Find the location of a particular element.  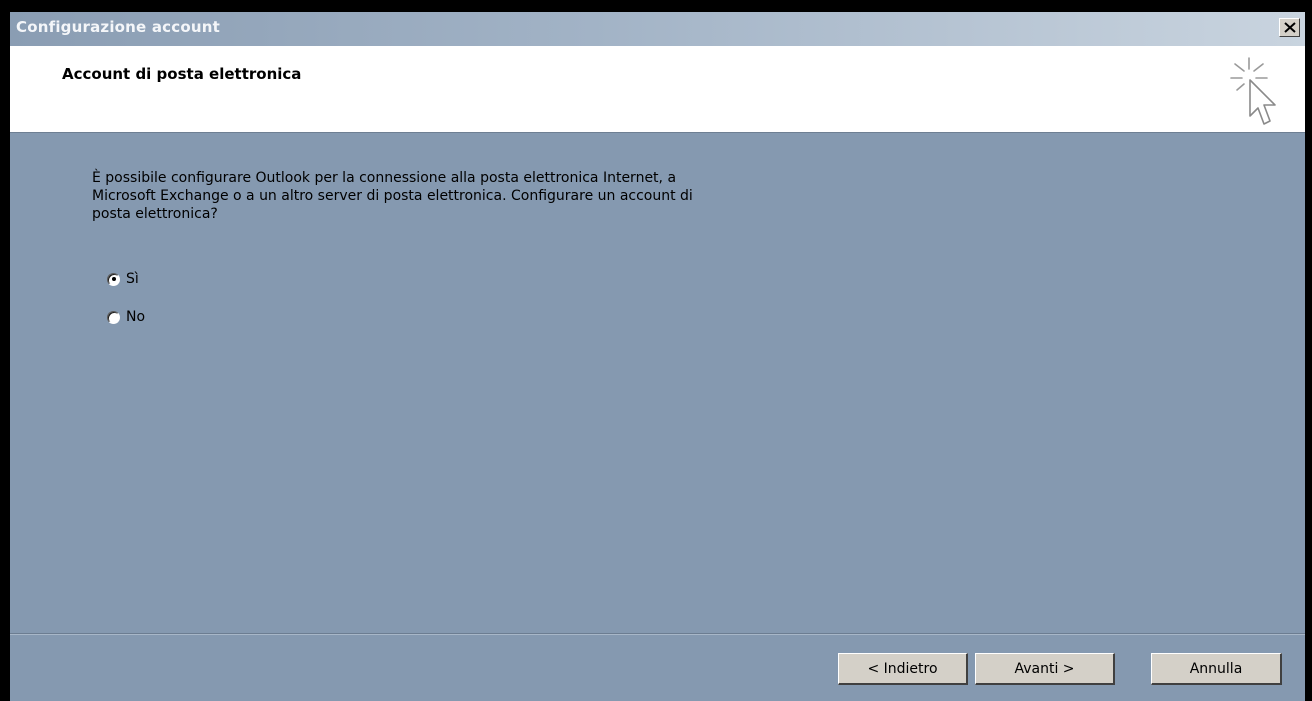

close-icon is located at coordinates (1290, 27).